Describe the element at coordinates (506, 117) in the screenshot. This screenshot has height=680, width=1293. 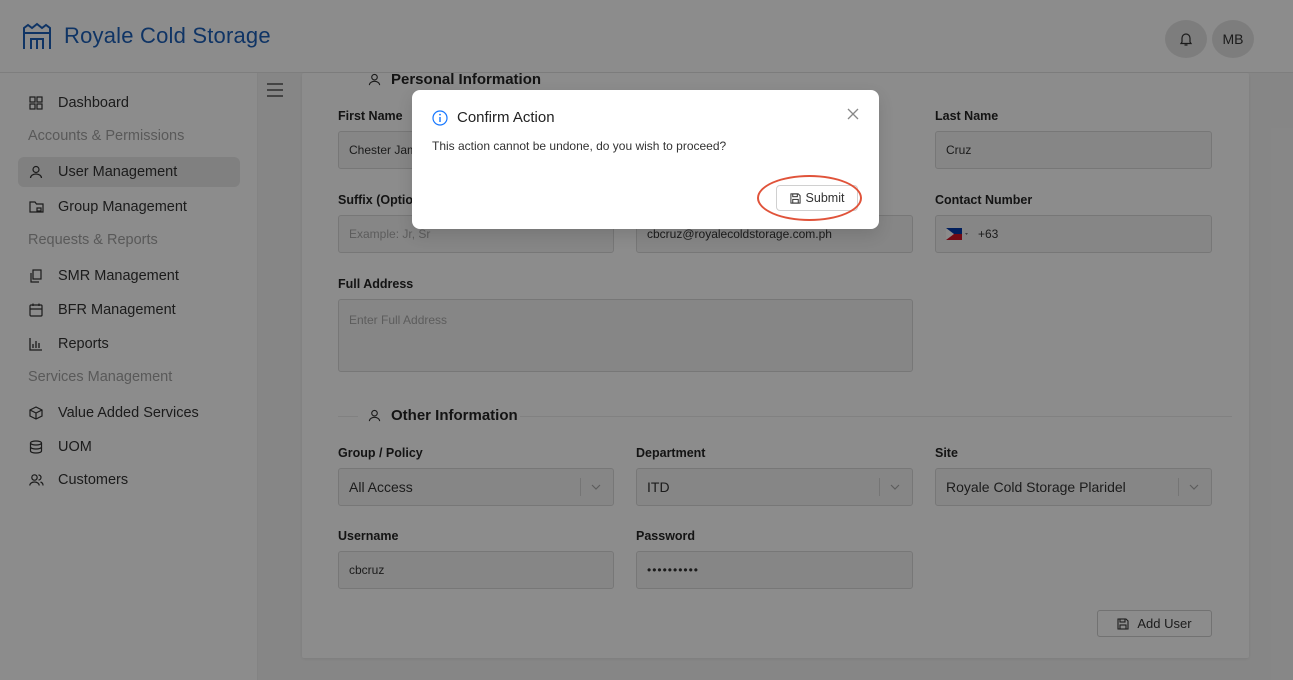
I see `dialog-title-text: Confirm Action` at that location.